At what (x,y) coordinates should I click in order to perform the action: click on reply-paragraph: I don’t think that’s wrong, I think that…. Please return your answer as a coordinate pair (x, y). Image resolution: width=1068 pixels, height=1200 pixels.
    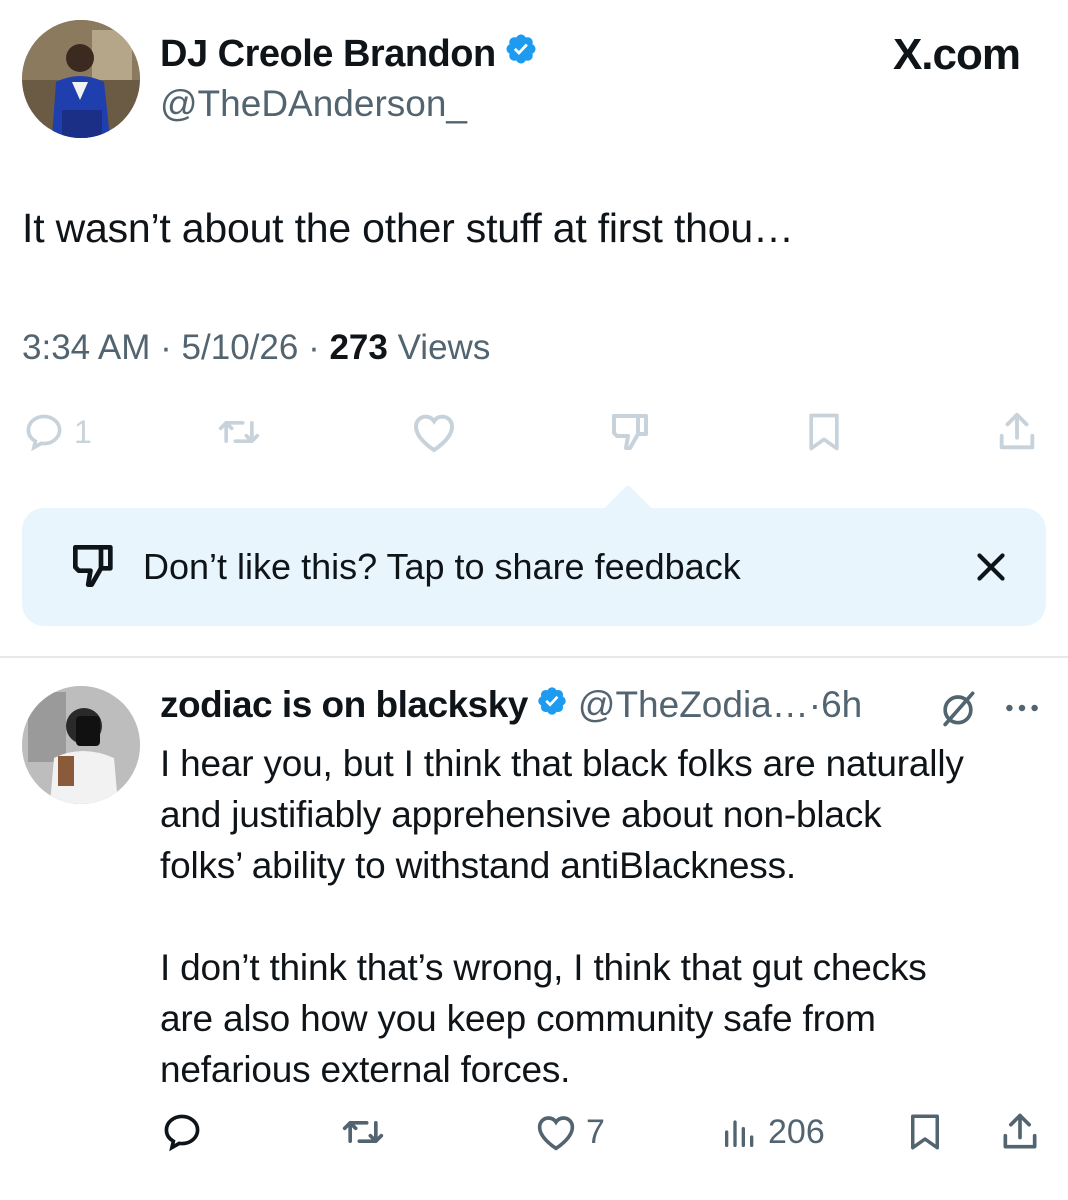
    Looking at the image, I should click on (543, 1018).